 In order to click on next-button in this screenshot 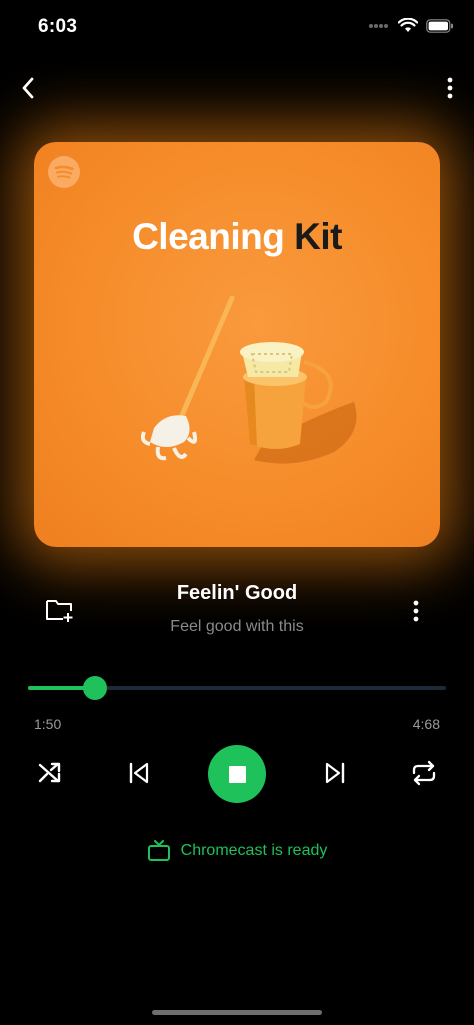, I will do `click(335, 773)`.